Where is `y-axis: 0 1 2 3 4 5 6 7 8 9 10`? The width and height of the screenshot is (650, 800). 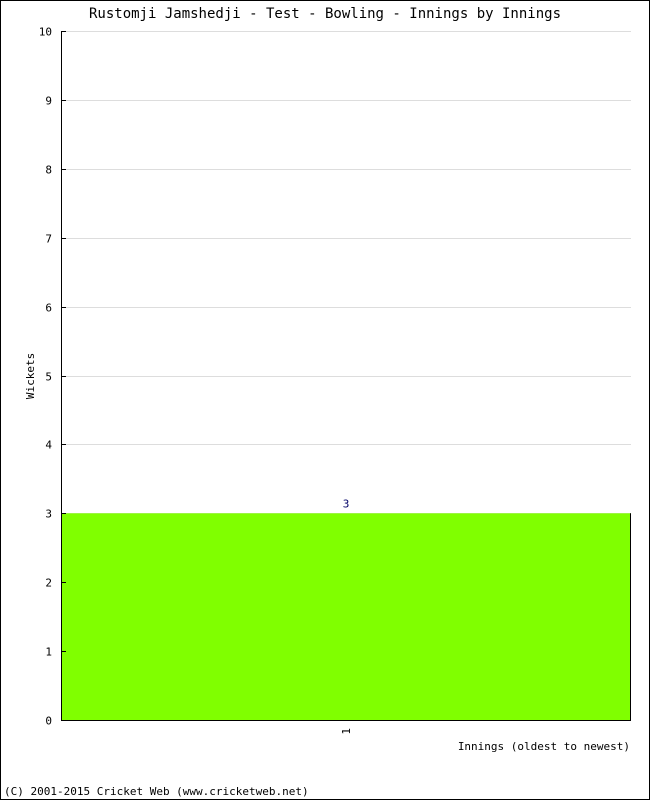 y-axis: 0 1 2 3 4 5 6 7 8 9 10 is located at coordinates (52, 377).